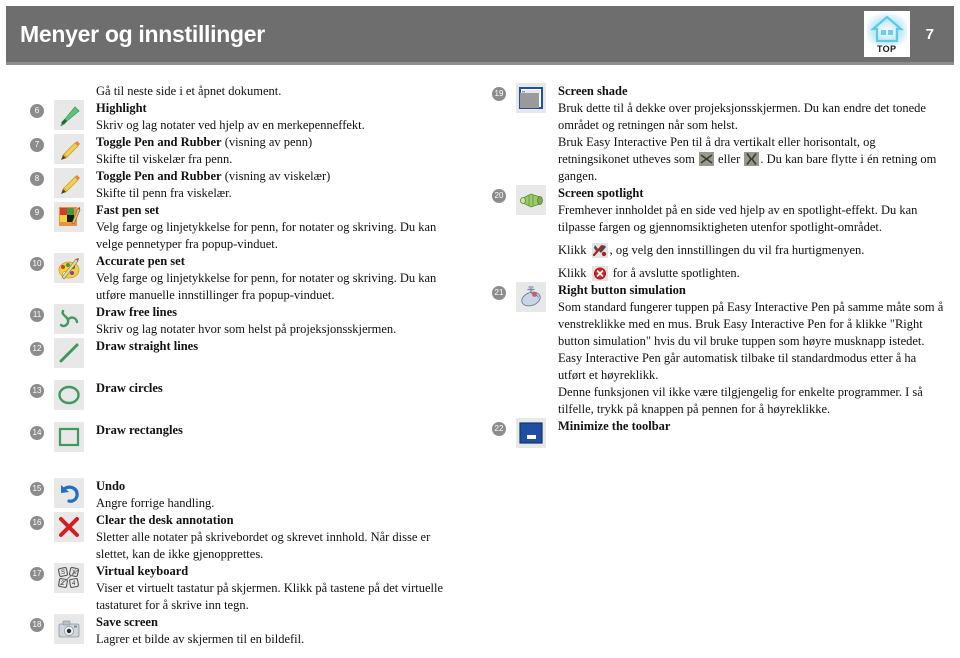 Image resolution: width=960 pixels, height=658 pixels. I want to click on item-title: Fast pen set, so click(280, 210).